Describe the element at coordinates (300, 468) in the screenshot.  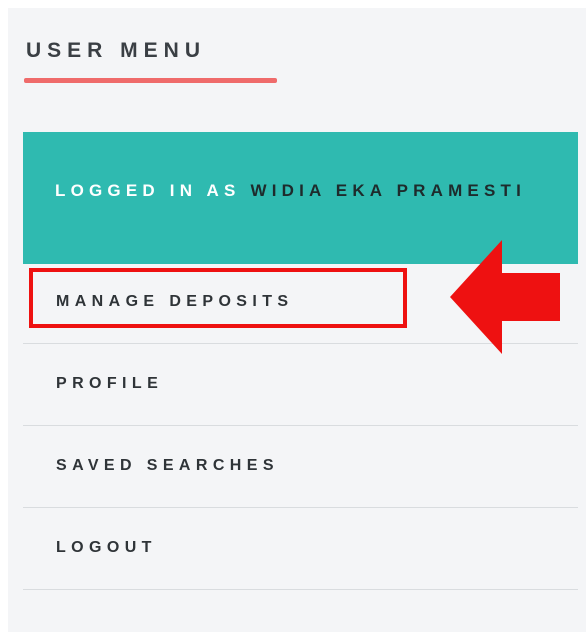
I see `menu-item-saved-searches: SAVED SEARCHES` at that location.